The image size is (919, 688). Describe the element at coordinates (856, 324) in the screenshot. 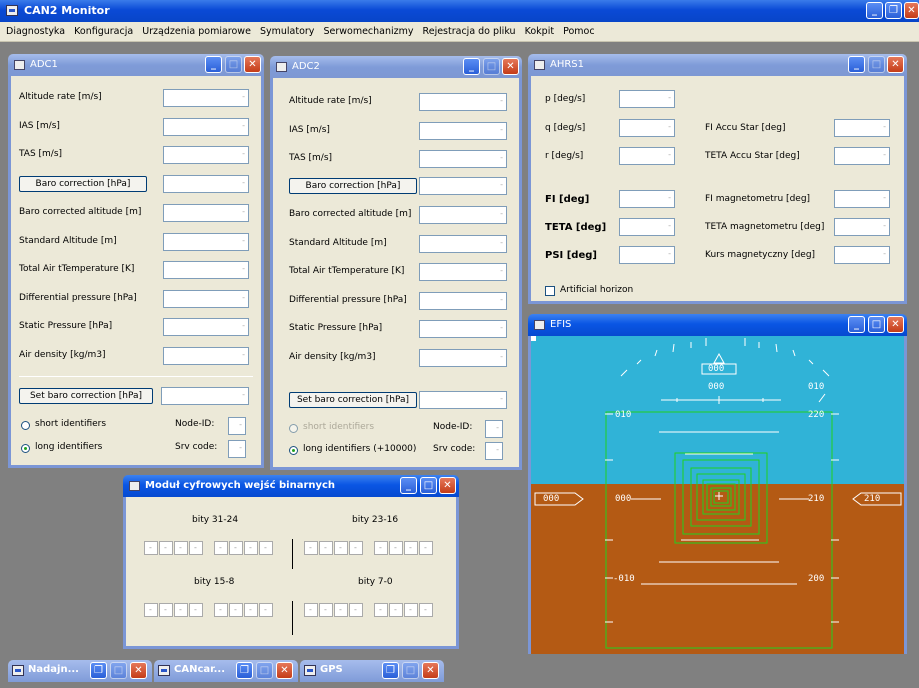

I see `efis-minimize: _` at that location.